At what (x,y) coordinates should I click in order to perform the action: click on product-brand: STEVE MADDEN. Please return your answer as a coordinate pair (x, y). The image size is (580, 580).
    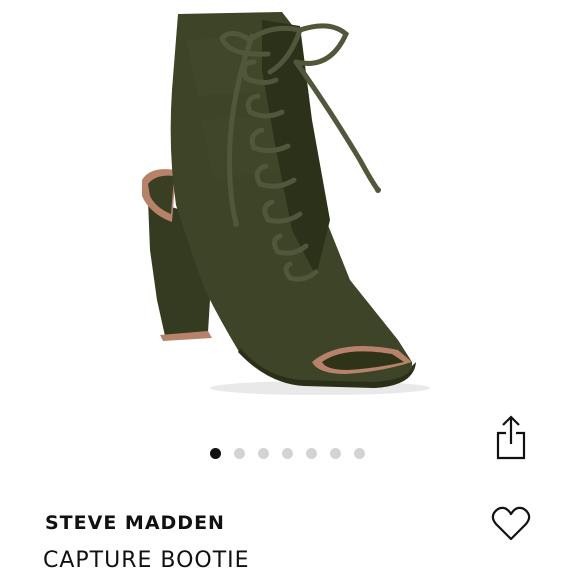
    Looking at the image, I should click on (135, 523).